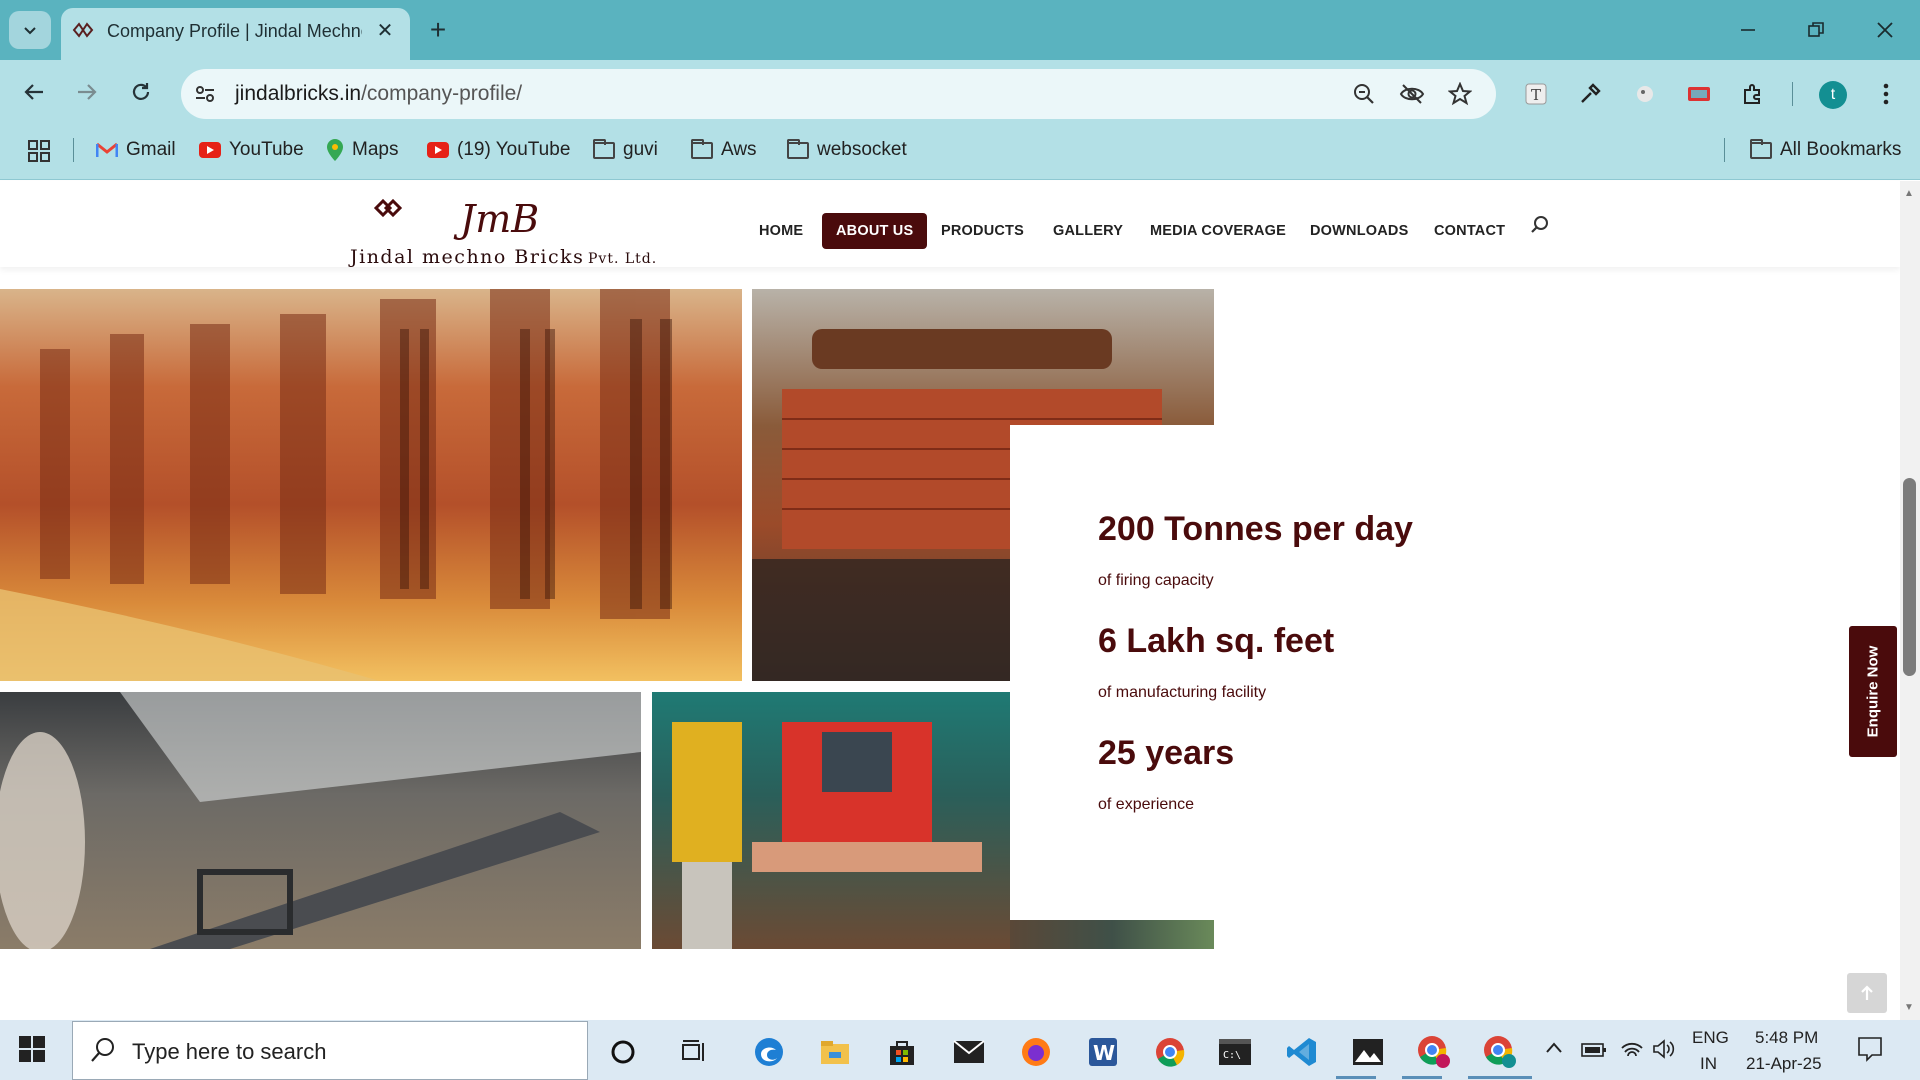 The width and height of the screenshot is (1920, 1080). Describe the element at coordinates (1112, 934) in the screenshot. I see `photo-strip` at that location.